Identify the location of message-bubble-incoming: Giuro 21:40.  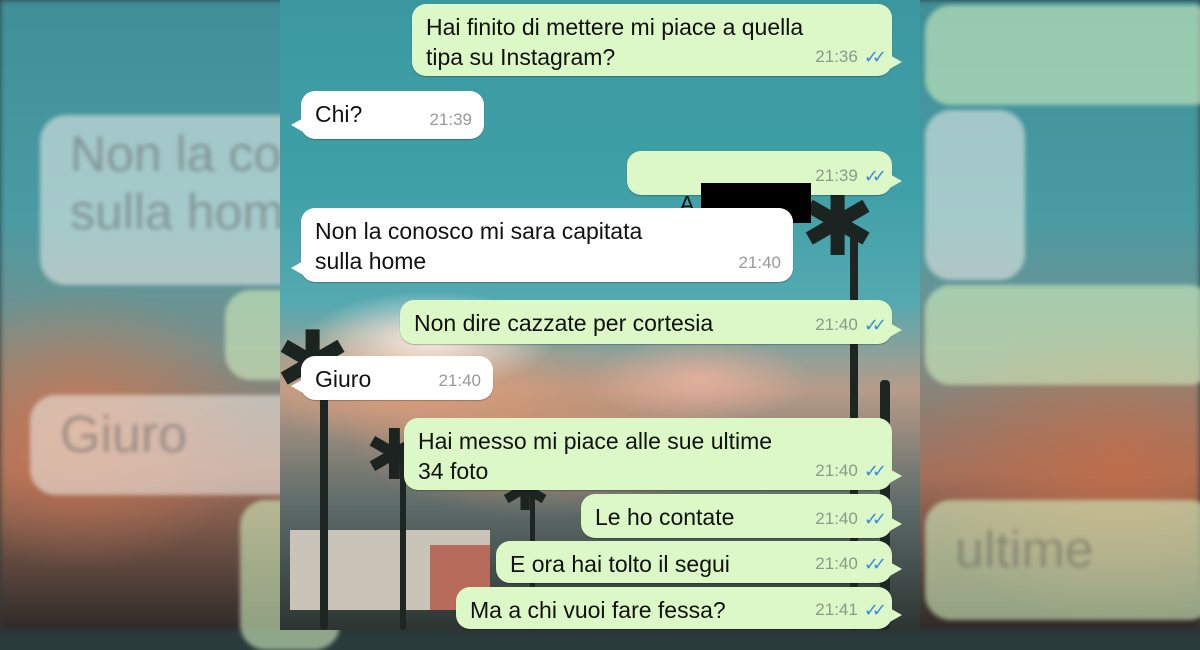
(392, 378).